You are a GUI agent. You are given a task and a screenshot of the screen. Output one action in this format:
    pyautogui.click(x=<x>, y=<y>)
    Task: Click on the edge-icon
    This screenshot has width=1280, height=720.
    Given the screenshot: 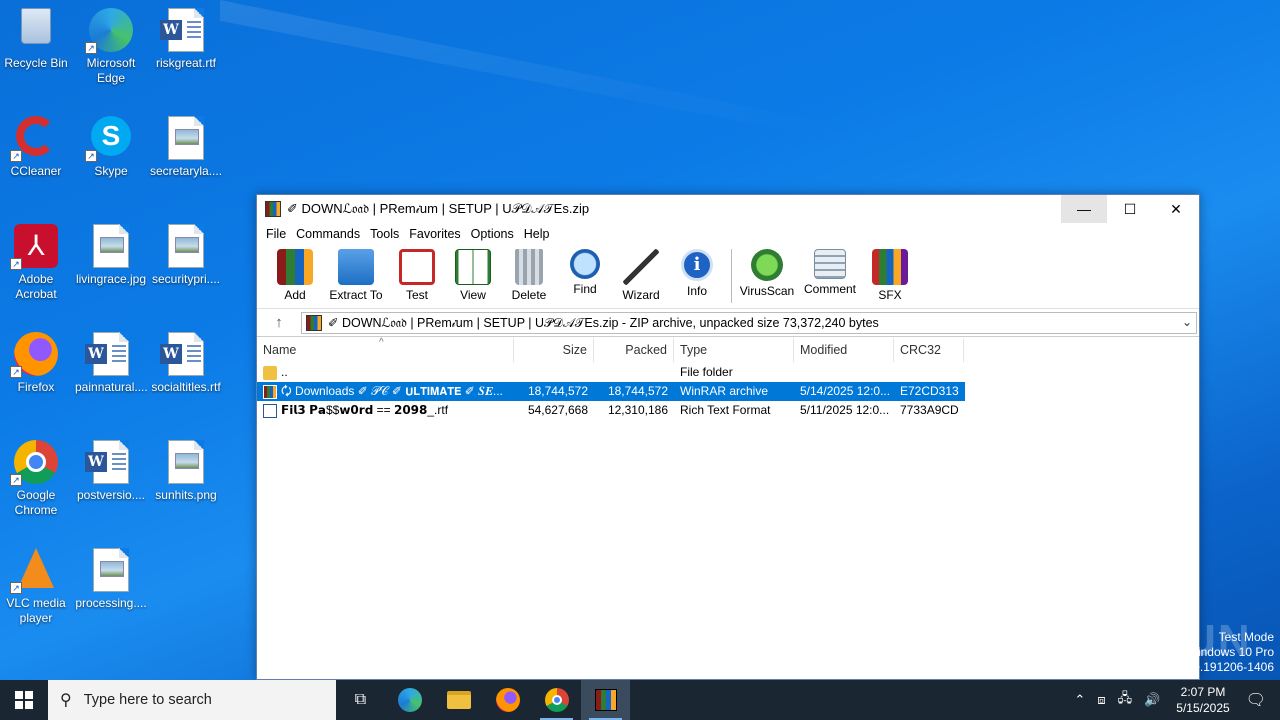 What is the action you would take?
    pyautogui.click(x=409, y=700)
    